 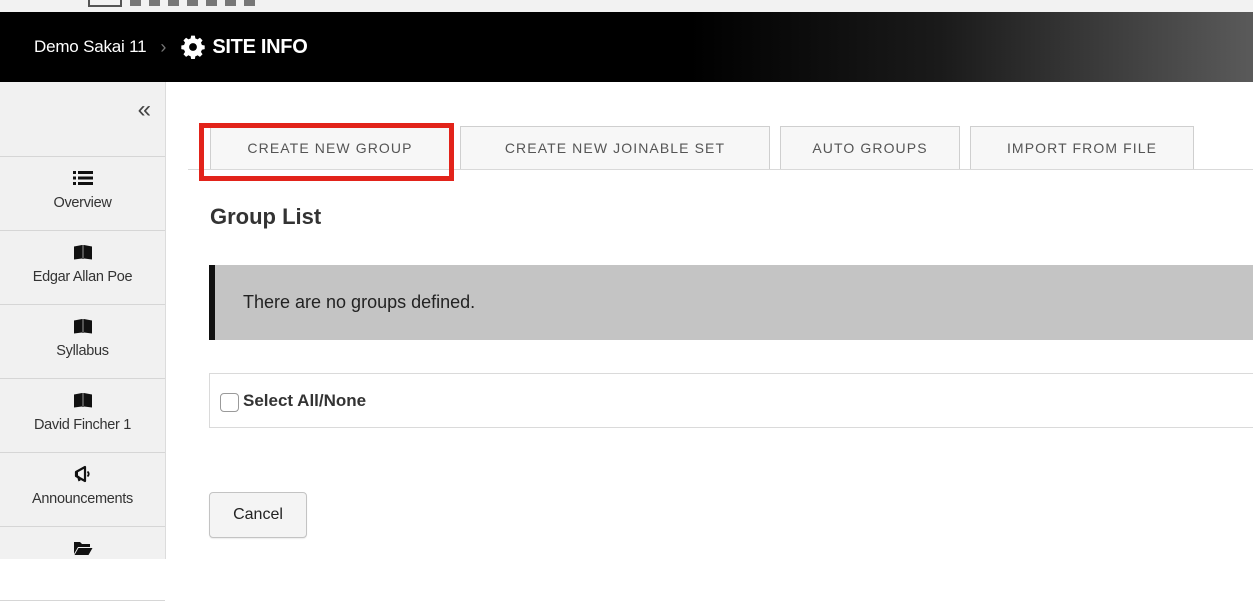 What do you see at coordinates (144, 109) in the screenshot?
I see `double-chevron-left-icon: «` at bounding box center [144, 109].